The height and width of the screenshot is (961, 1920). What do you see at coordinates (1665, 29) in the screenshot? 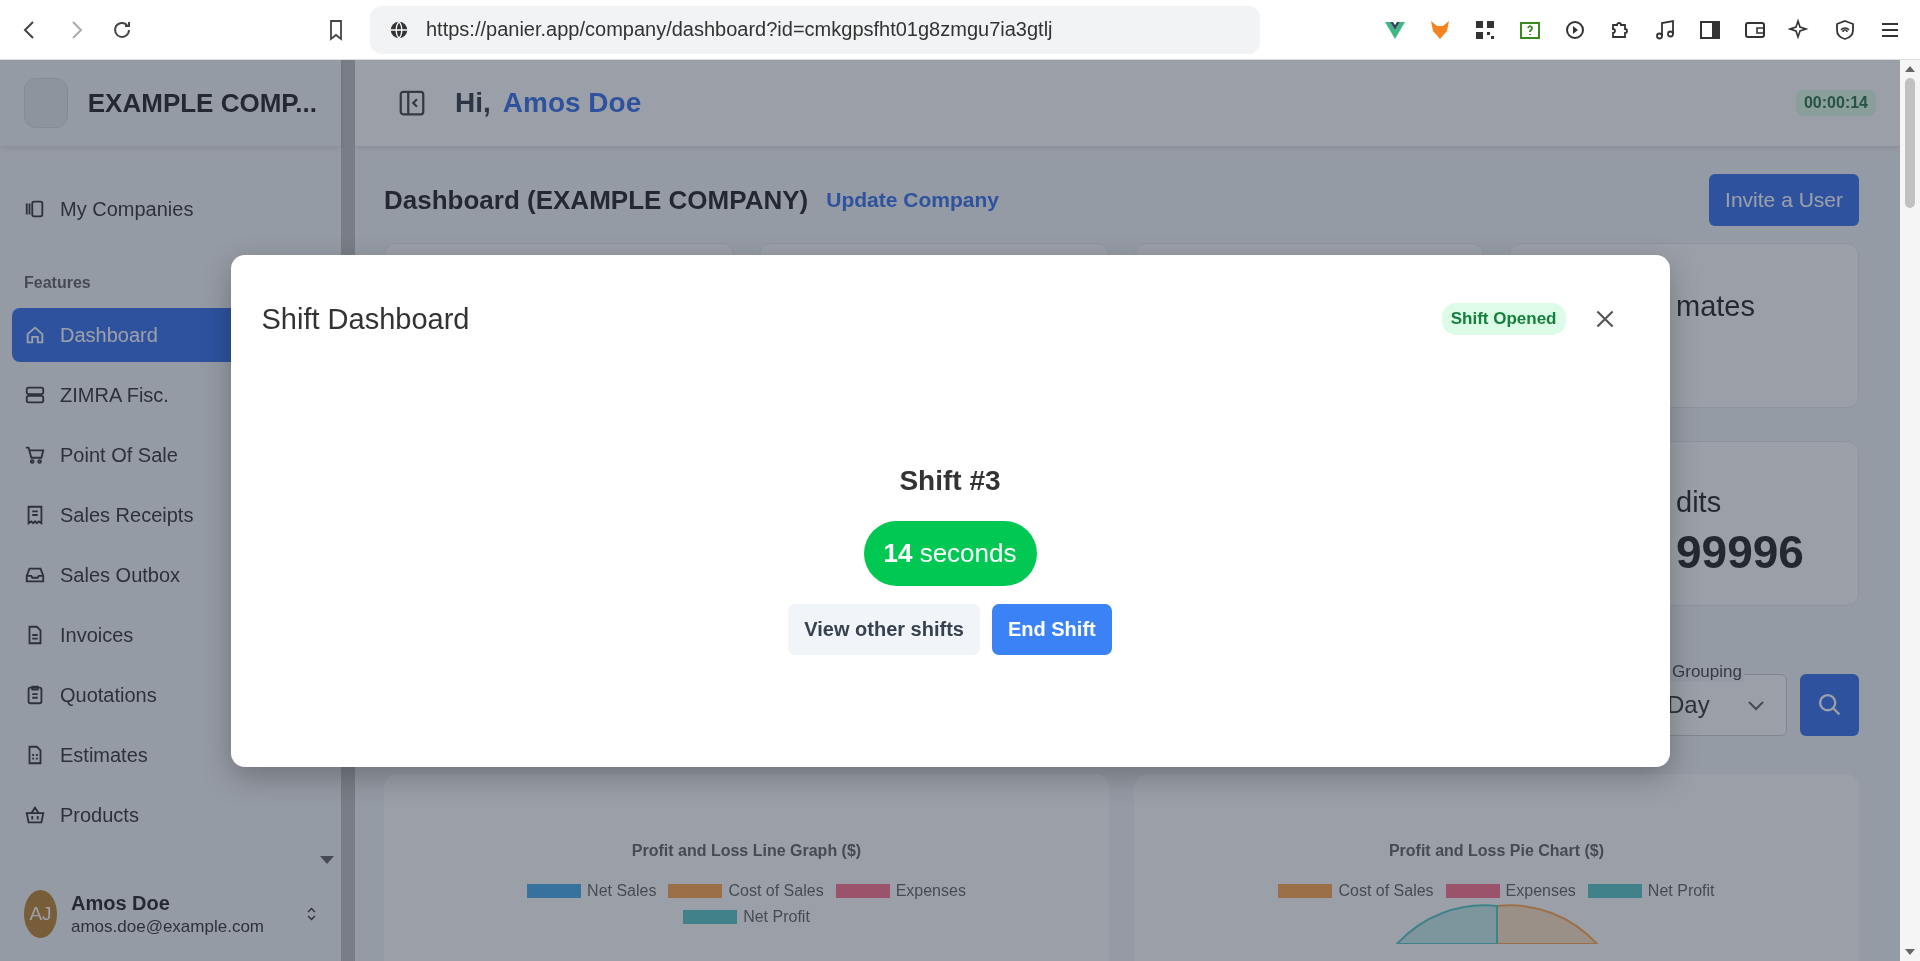
I see `music-note-icon` at bounding box center [1665, 29].